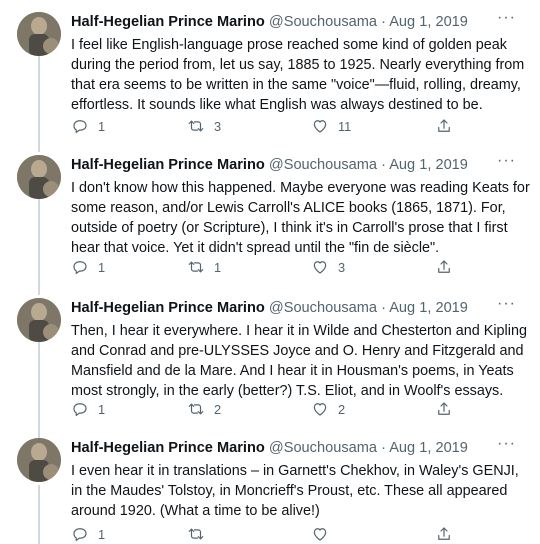 The width and height of the screenshot is (540, 544). I want to click on retweet-button: 2, so click(204, 409).